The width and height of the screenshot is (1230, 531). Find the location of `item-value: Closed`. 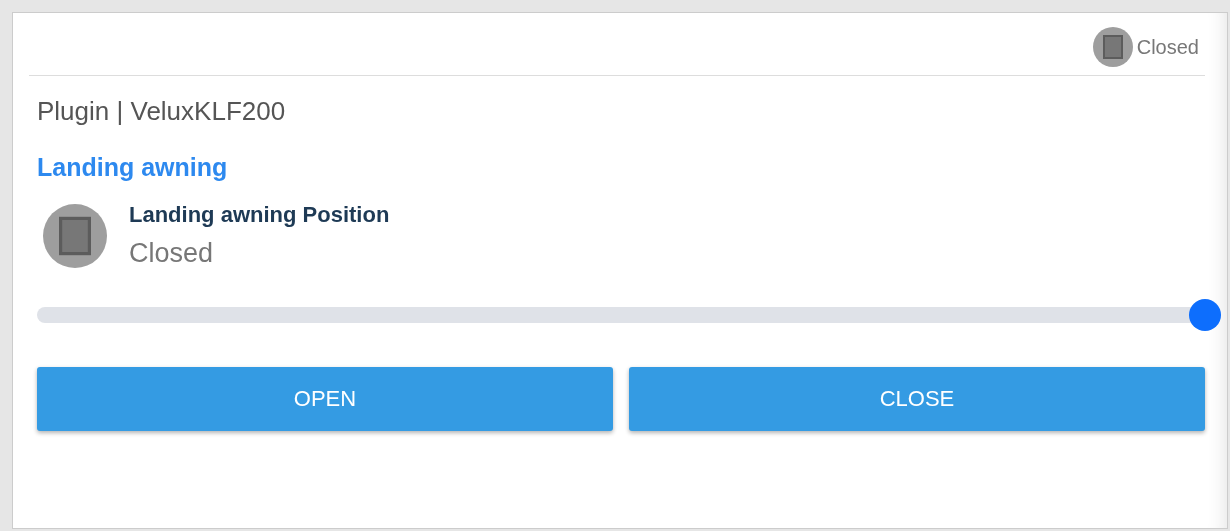

item-value: Closed is located at coordinates (172, 253).